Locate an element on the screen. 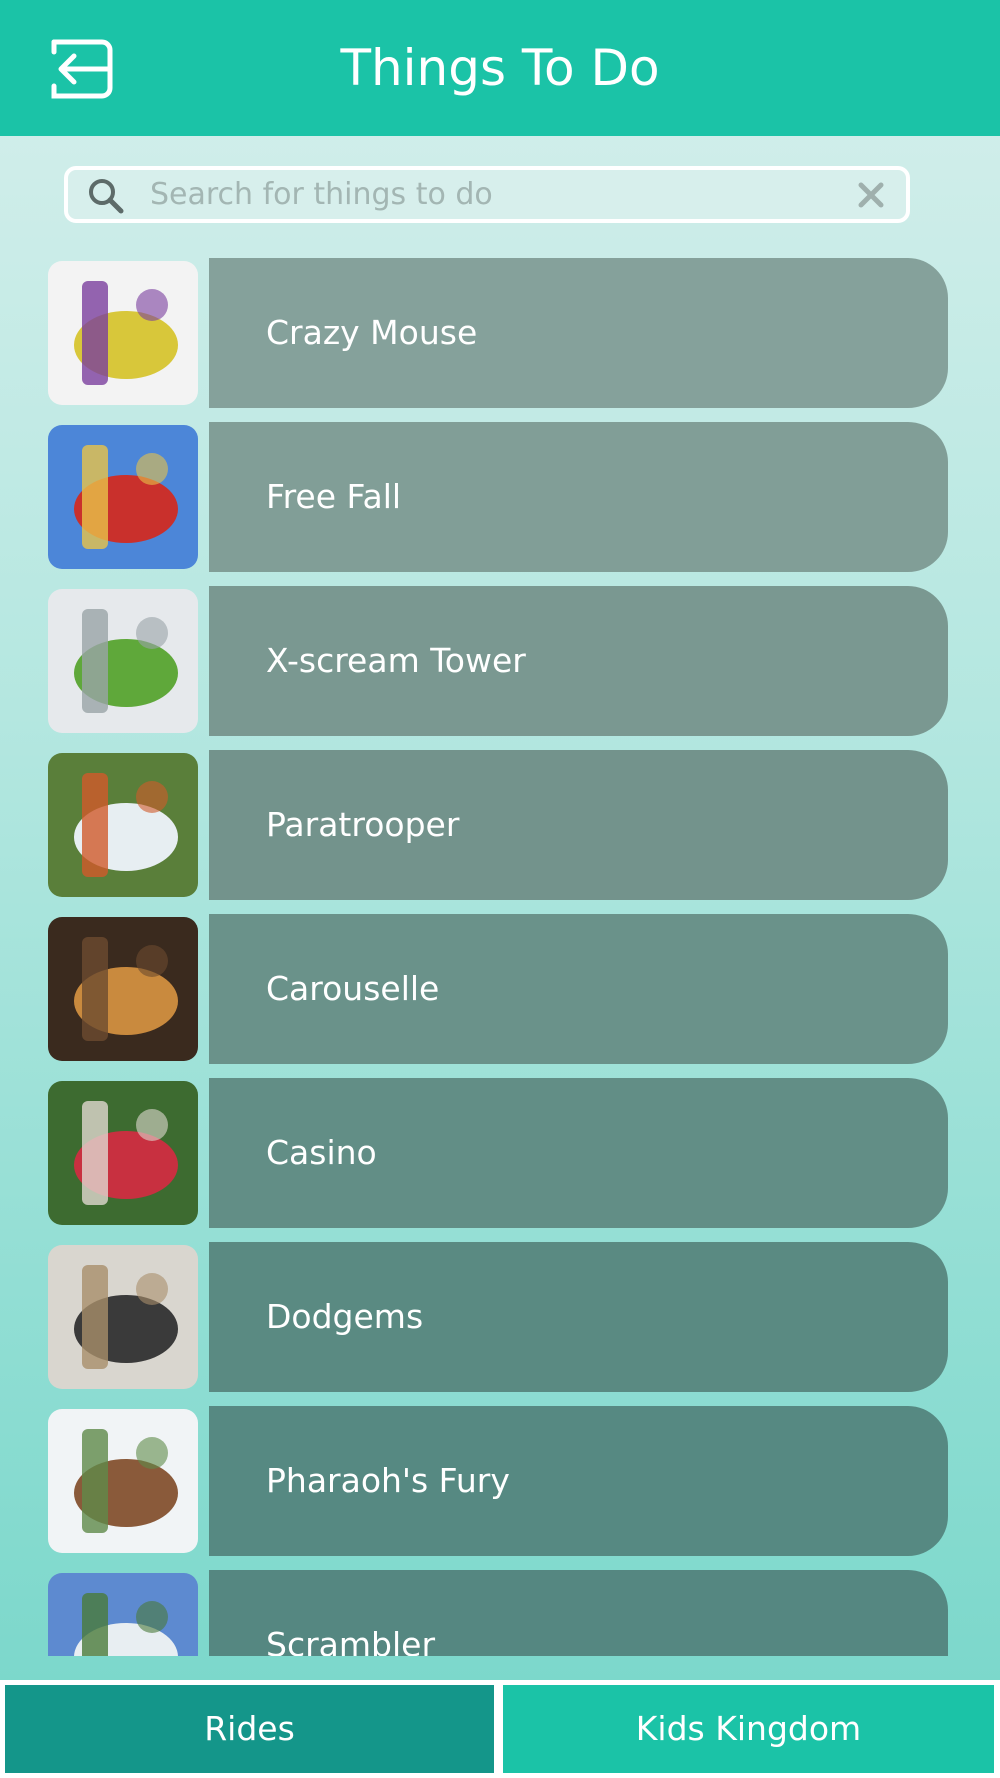  list-item: X-scream Tower is located at coordinates (498, 661).